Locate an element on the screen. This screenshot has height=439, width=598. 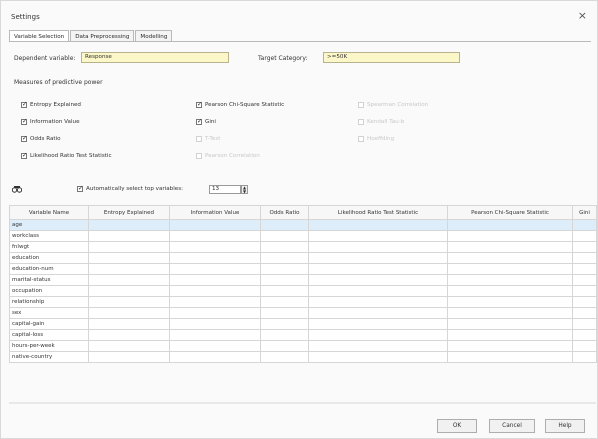
auto-select-checkbox is located at coordinates (80, 188).